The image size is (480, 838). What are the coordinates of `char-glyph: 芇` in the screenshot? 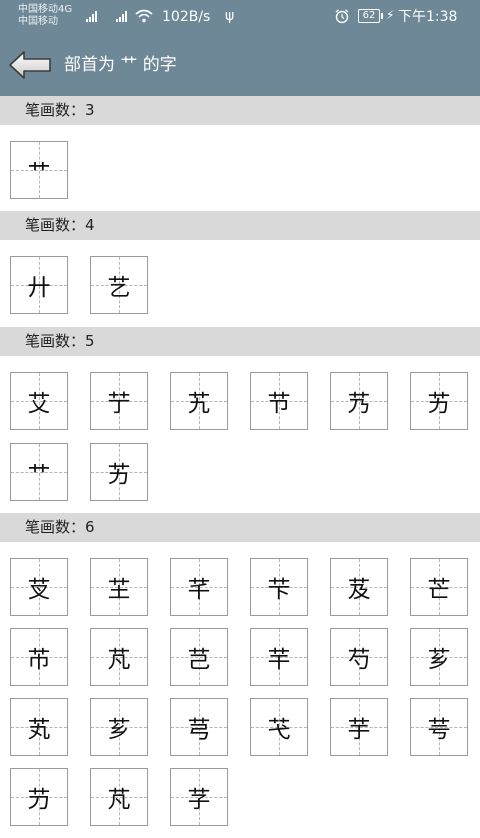 It's located at (39, 660).